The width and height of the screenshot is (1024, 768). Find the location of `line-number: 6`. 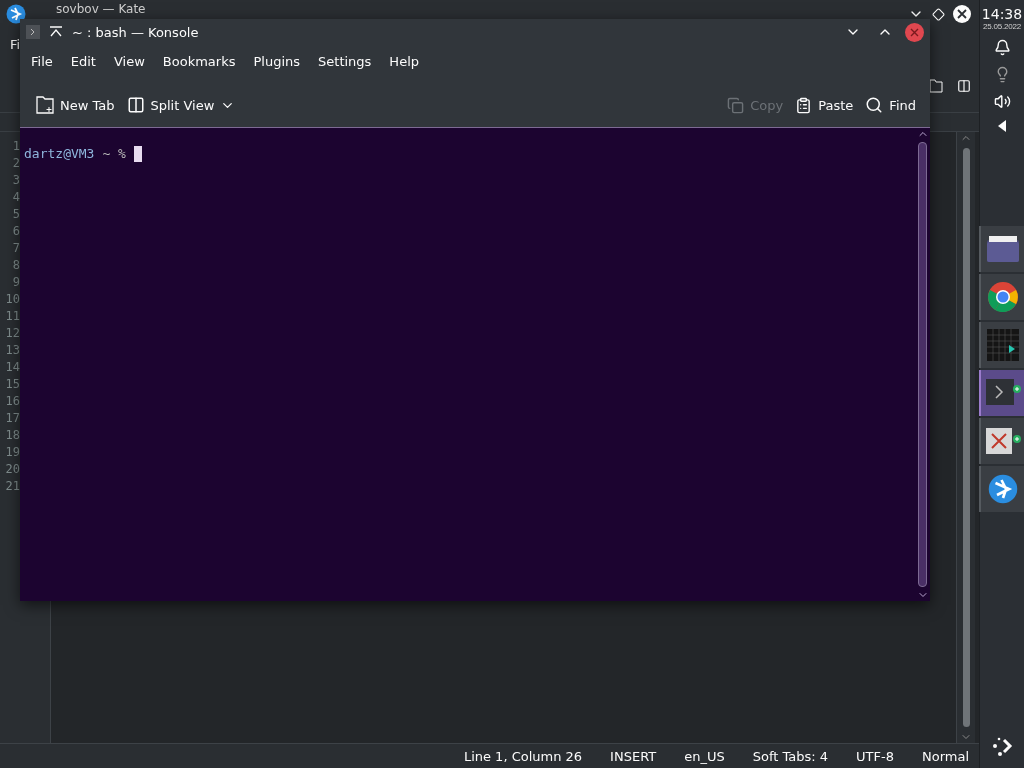

line-number: 6 is located at coordinates (15, 231).